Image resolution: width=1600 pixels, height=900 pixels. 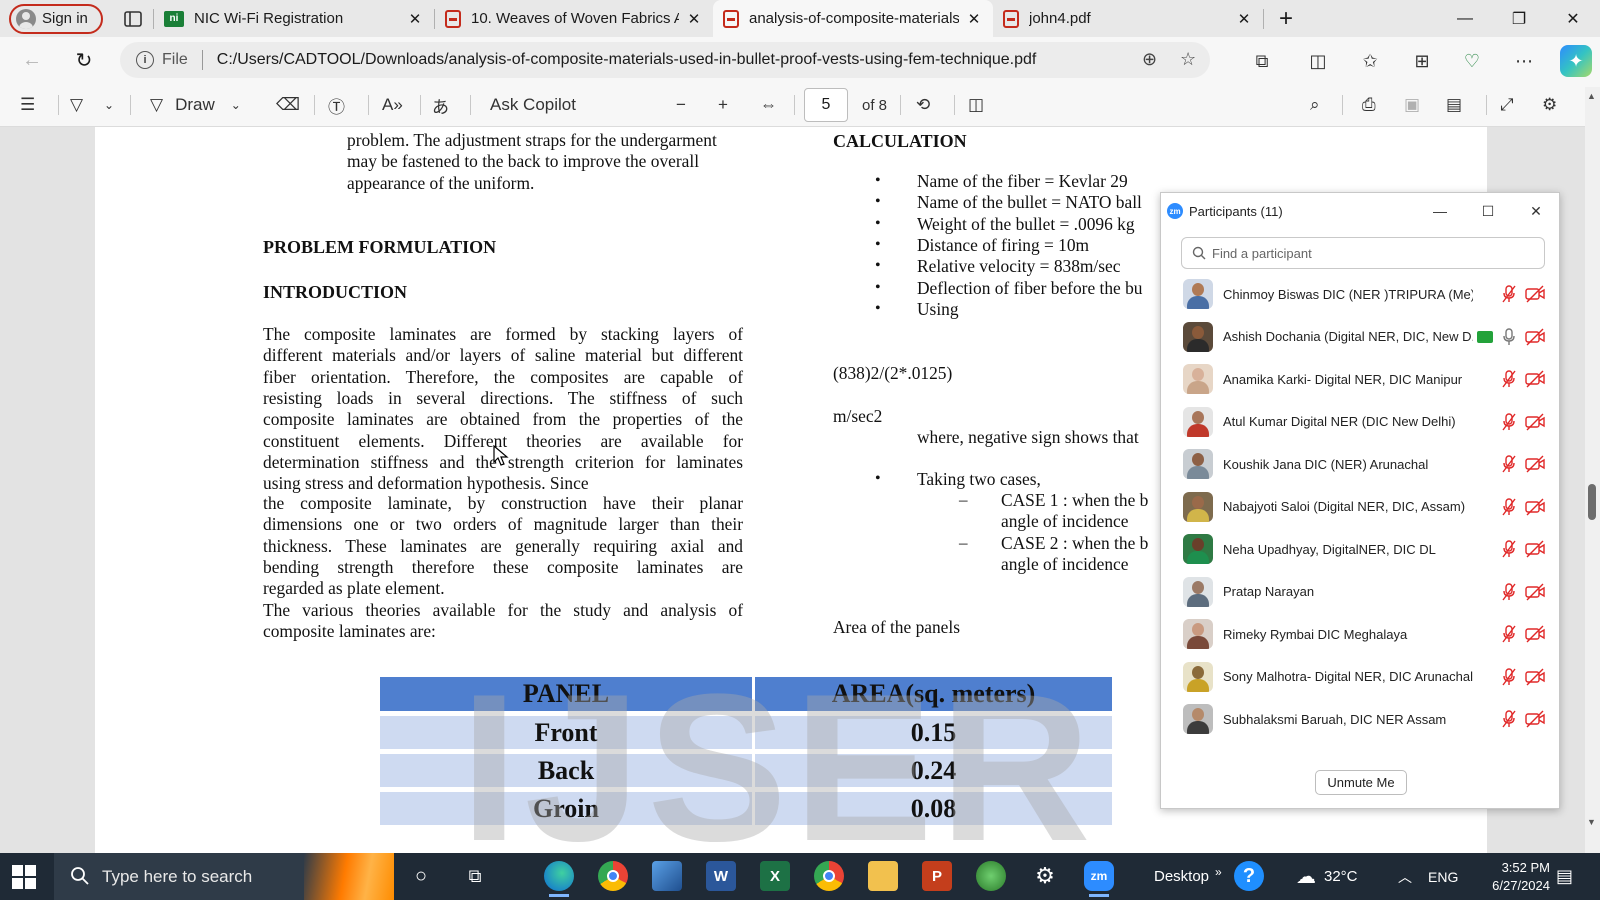 What do you see at coordinates (224, 876) in the screenshot?
I see `taskbar-search-box: Type here to search` at bounding box center [224, 876].